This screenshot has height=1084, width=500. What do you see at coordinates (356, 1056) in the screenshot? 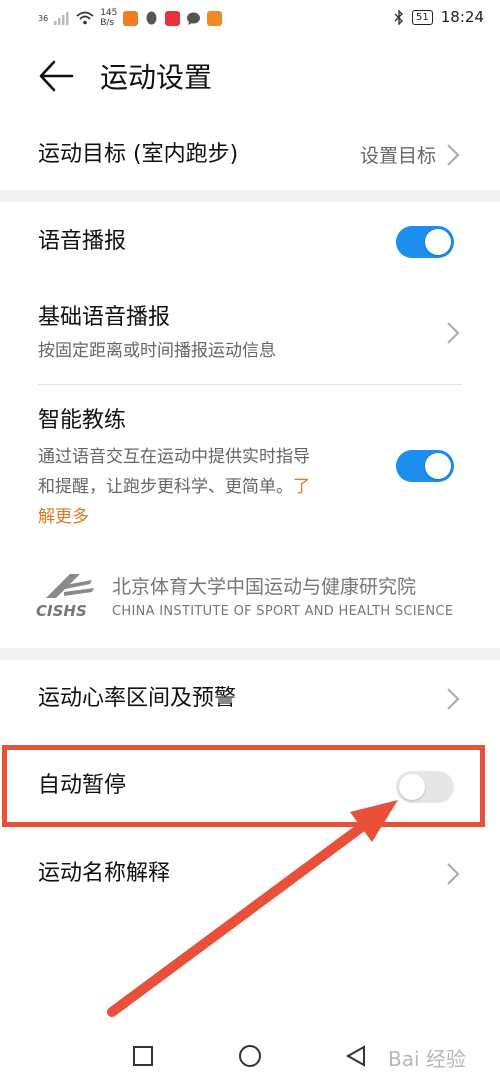
I see `back-triangle-icon` at bounding box center [356, 1056].